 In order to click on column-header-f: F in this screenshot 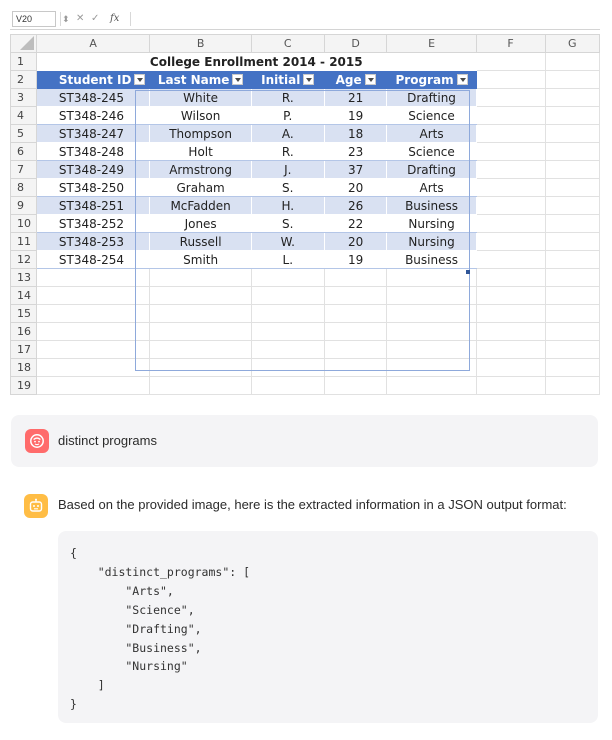, I will do `click(510, 43)`.